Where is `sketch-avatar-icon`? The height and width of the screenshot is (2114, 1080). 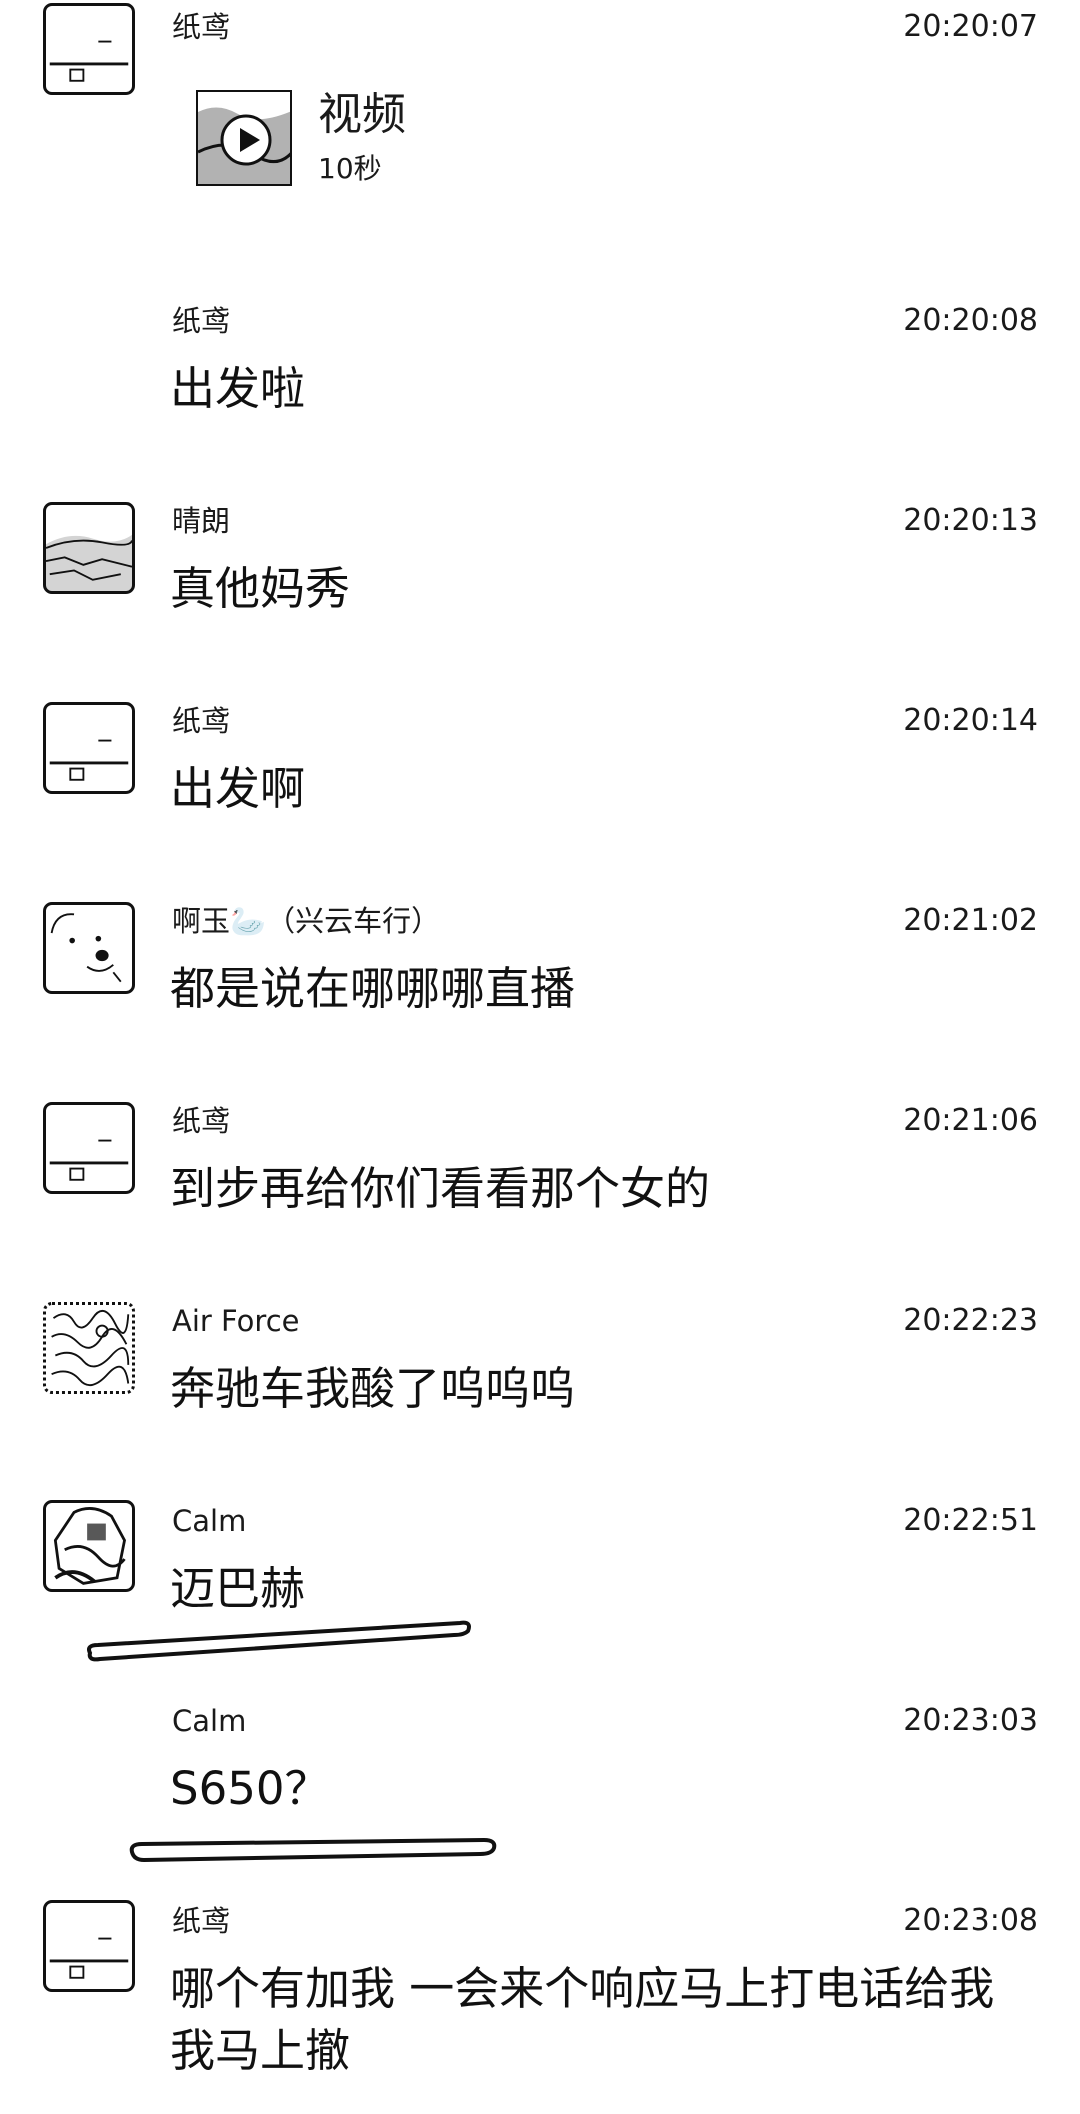
sketch-avatar-icon is located at coordinates (89, 1348).